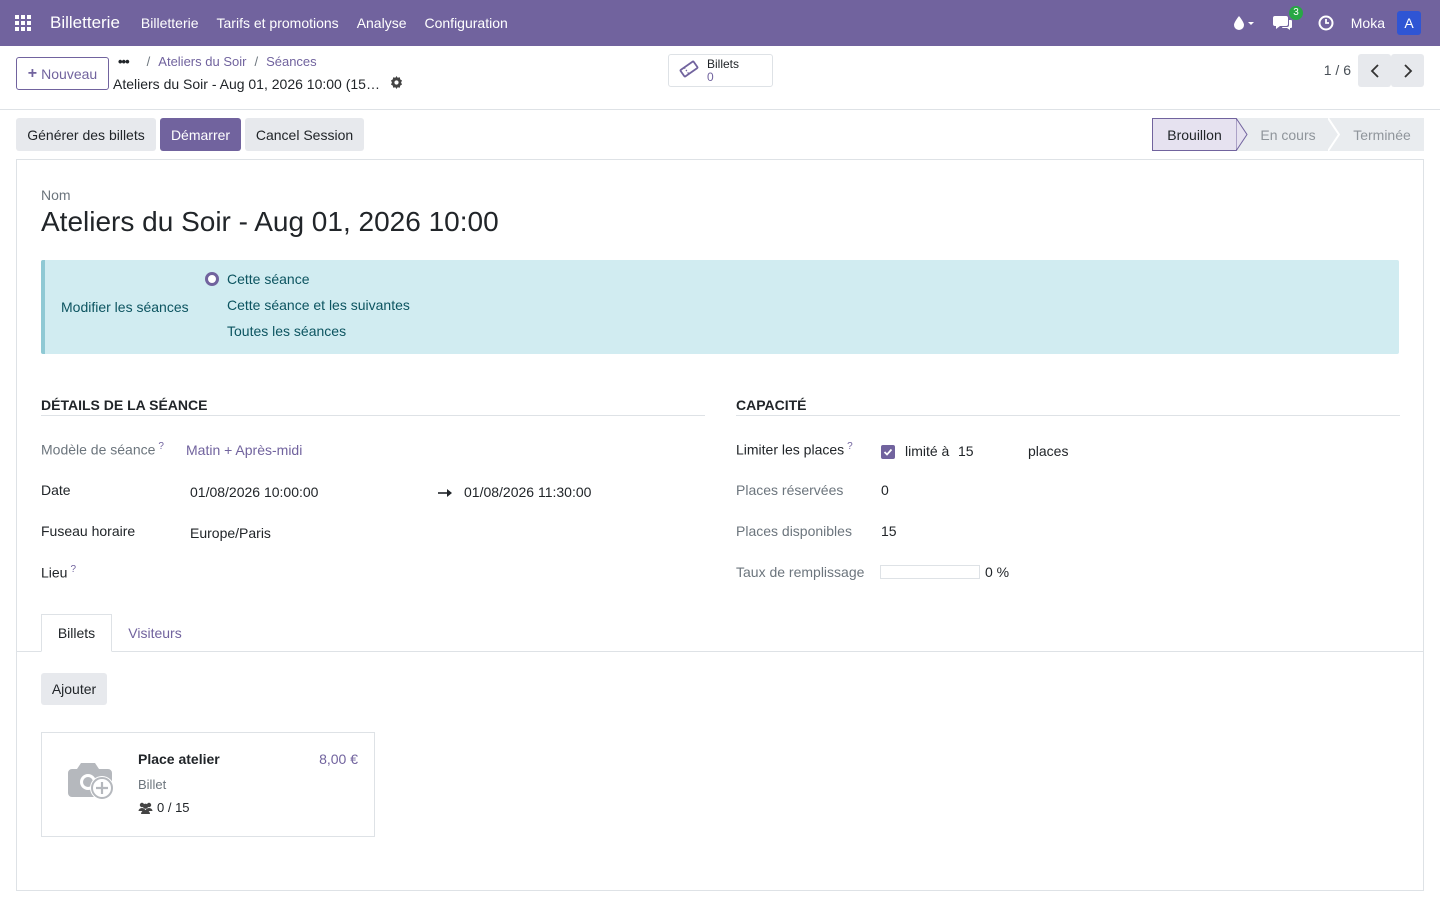  What do you see at coordinates (440, 575) in the screenshot?
I see `venue-field` at bounding box center [440, 575].